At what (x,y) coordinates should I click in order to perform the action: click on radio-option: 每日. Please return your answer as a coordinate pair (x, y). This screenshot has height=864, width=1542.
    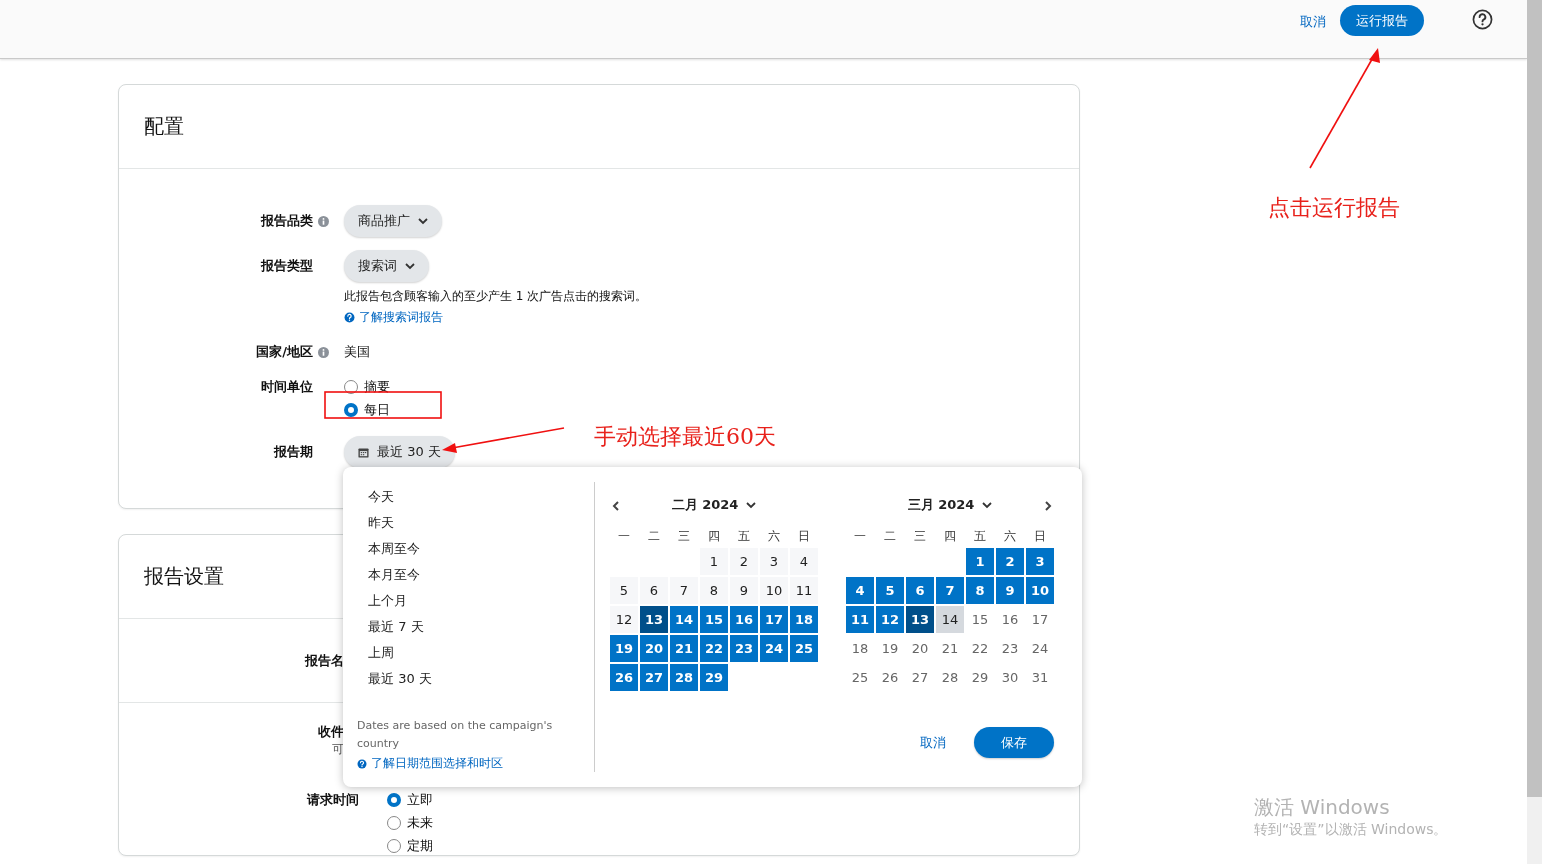
    Looking at the image, I should click on (367, 410).